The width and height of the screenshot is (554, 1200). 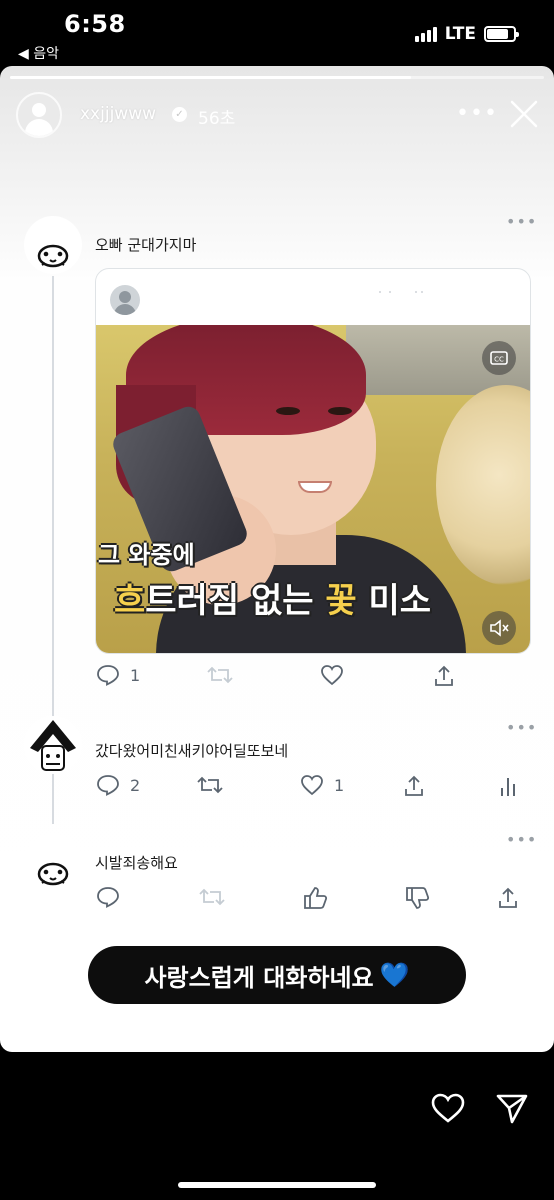 What do you see at coordinates (499, 628) in the screenshot?
I see `mute-icon` at bounding box center [499, 628].